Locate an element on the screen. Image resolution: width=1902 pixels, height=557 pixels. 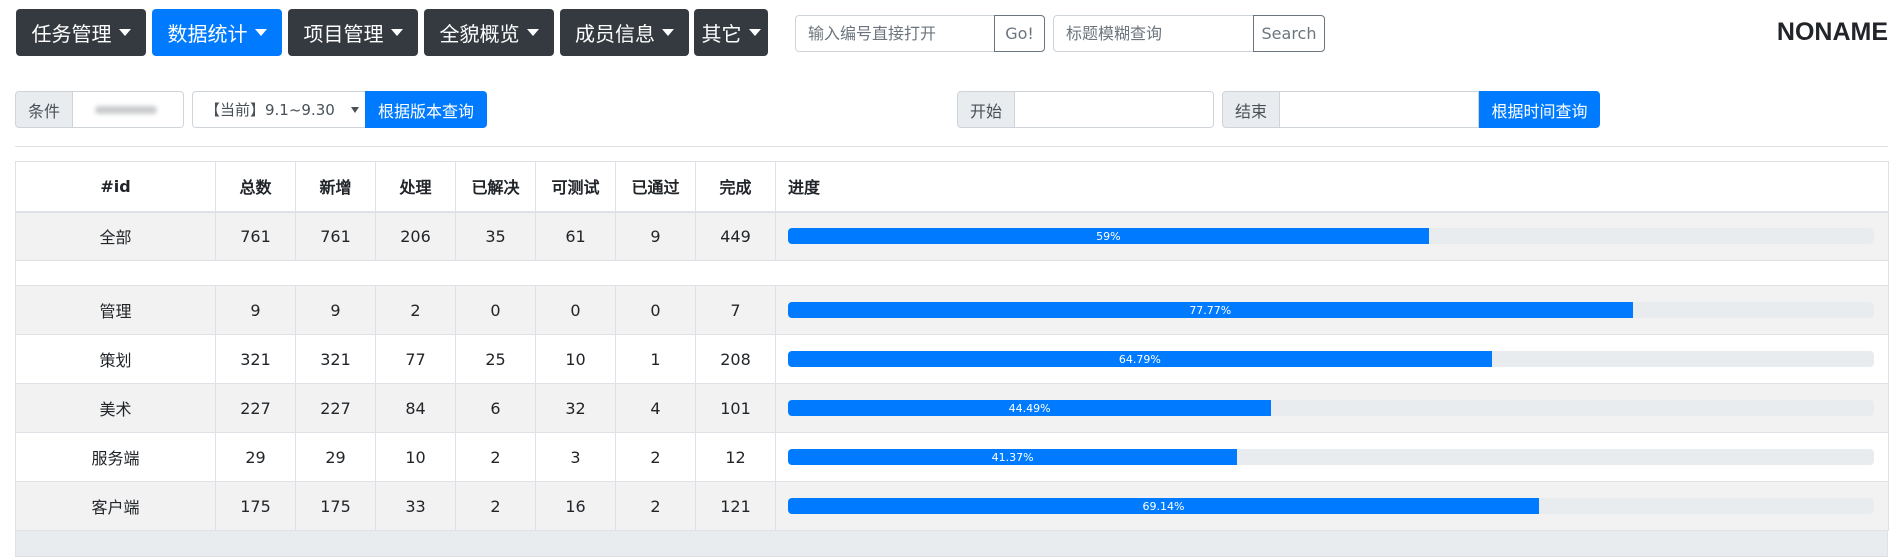
spacer-cell is located at coordinates (952, 273).